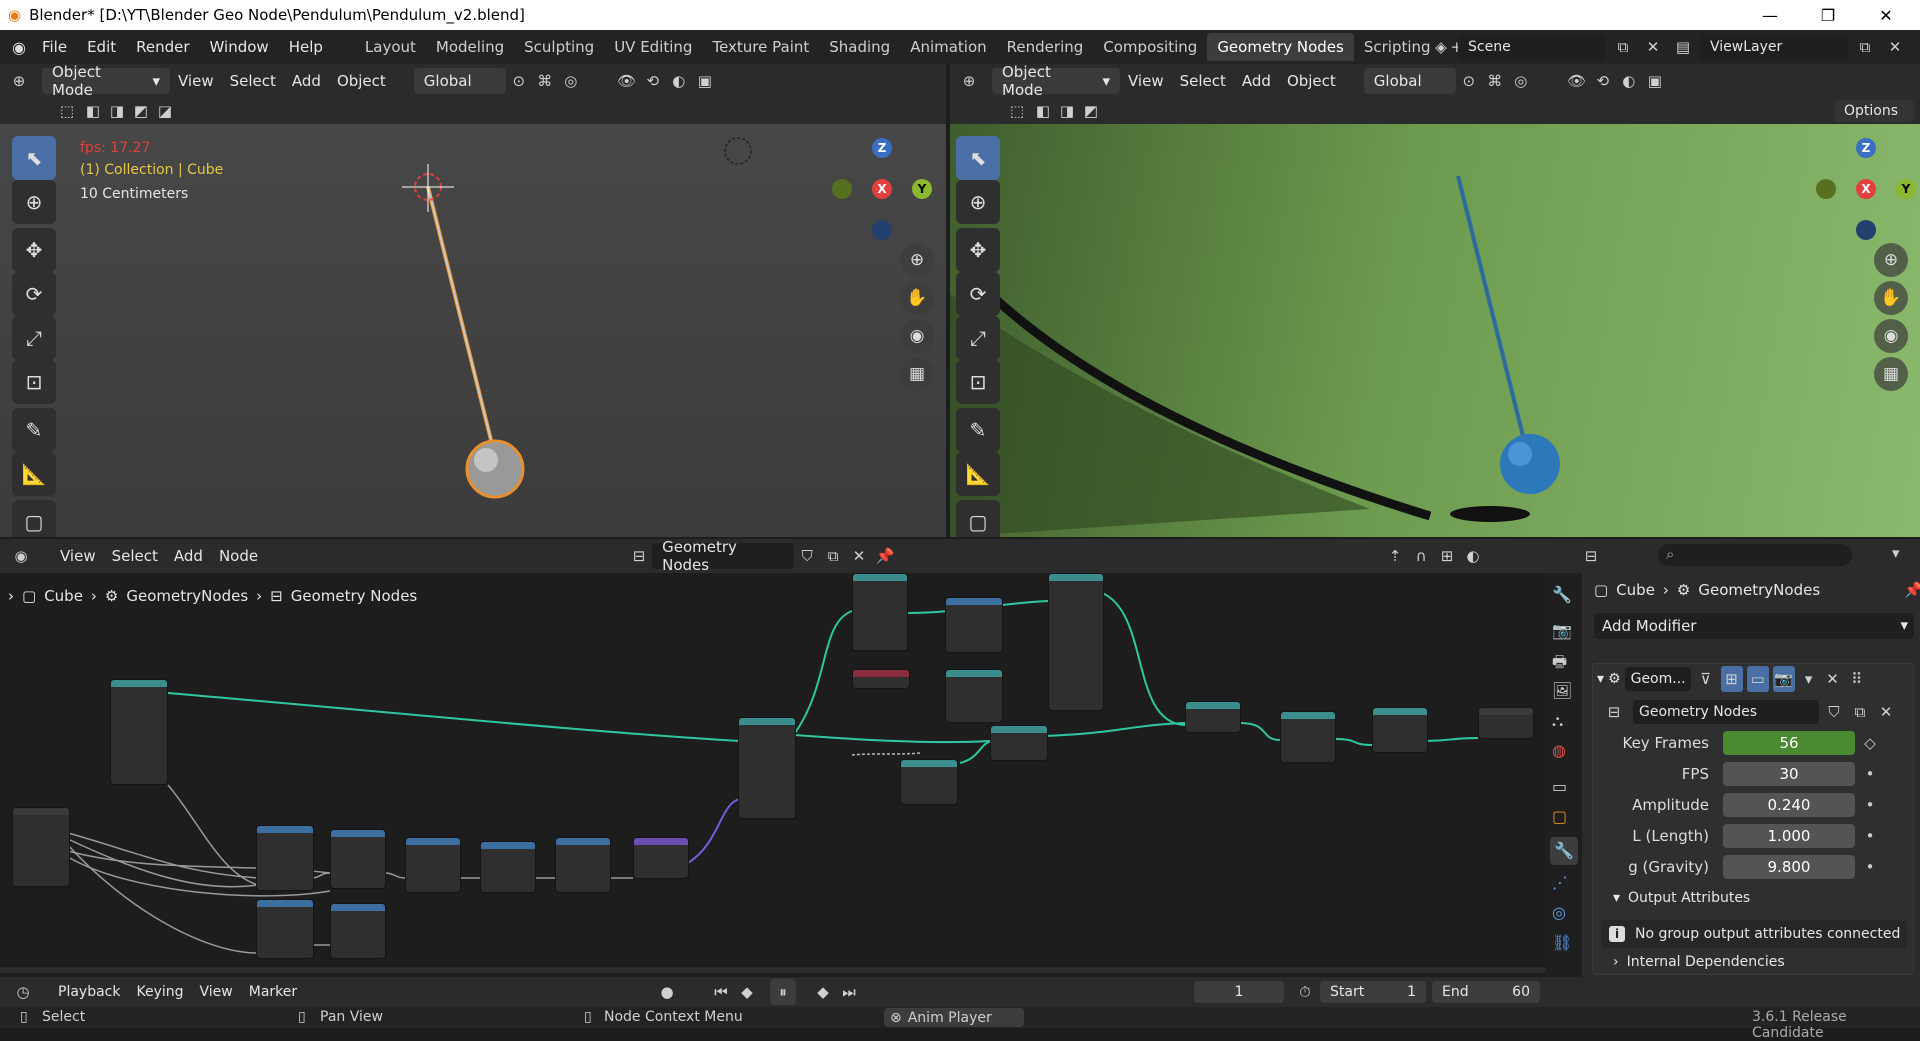 The width and height of the screenshot is (1920, 1041). What do you see at coordinates (721, 992) in the screenshot?
I see `jump-start-icon: ⏮` at bounding box center [721, 992].